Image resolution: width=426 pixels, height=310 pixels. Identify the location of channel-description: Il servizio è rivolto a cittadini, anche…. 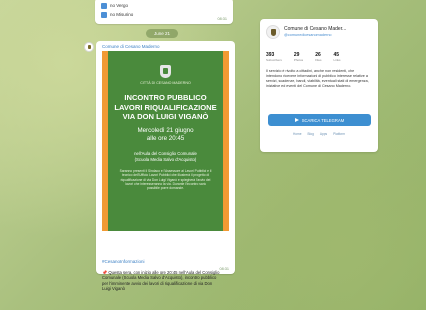
(317, 78).